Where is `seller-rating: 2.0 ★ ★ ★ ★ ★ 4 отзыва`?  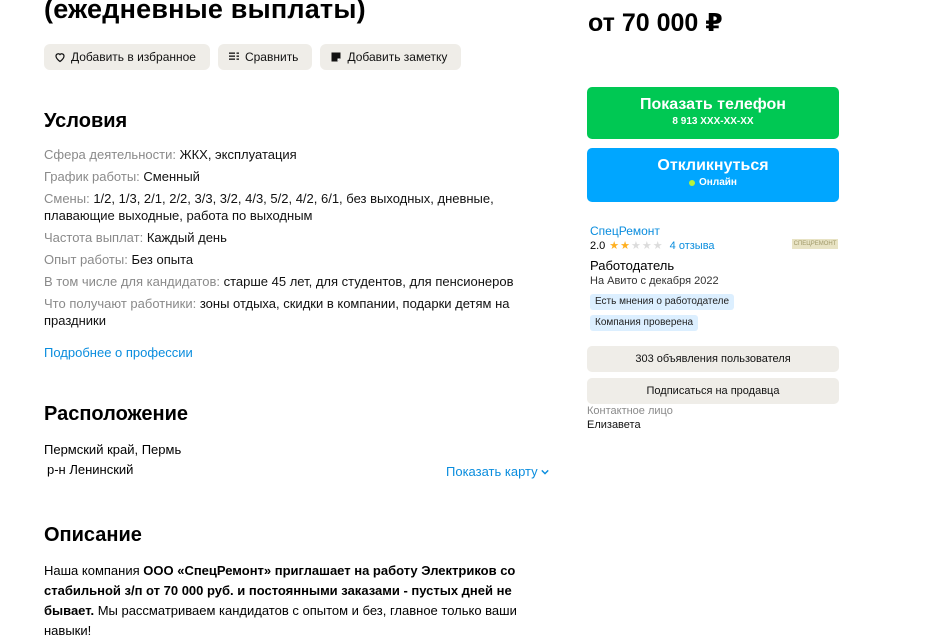
seller-rating: 2.0 ★ ★ ★ ★ ★ 4 отзыва is located at coordinates (652, 246).